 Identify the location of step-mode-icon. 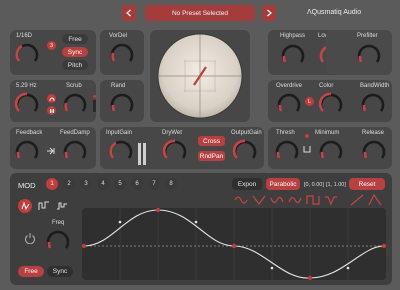
(44, 206).